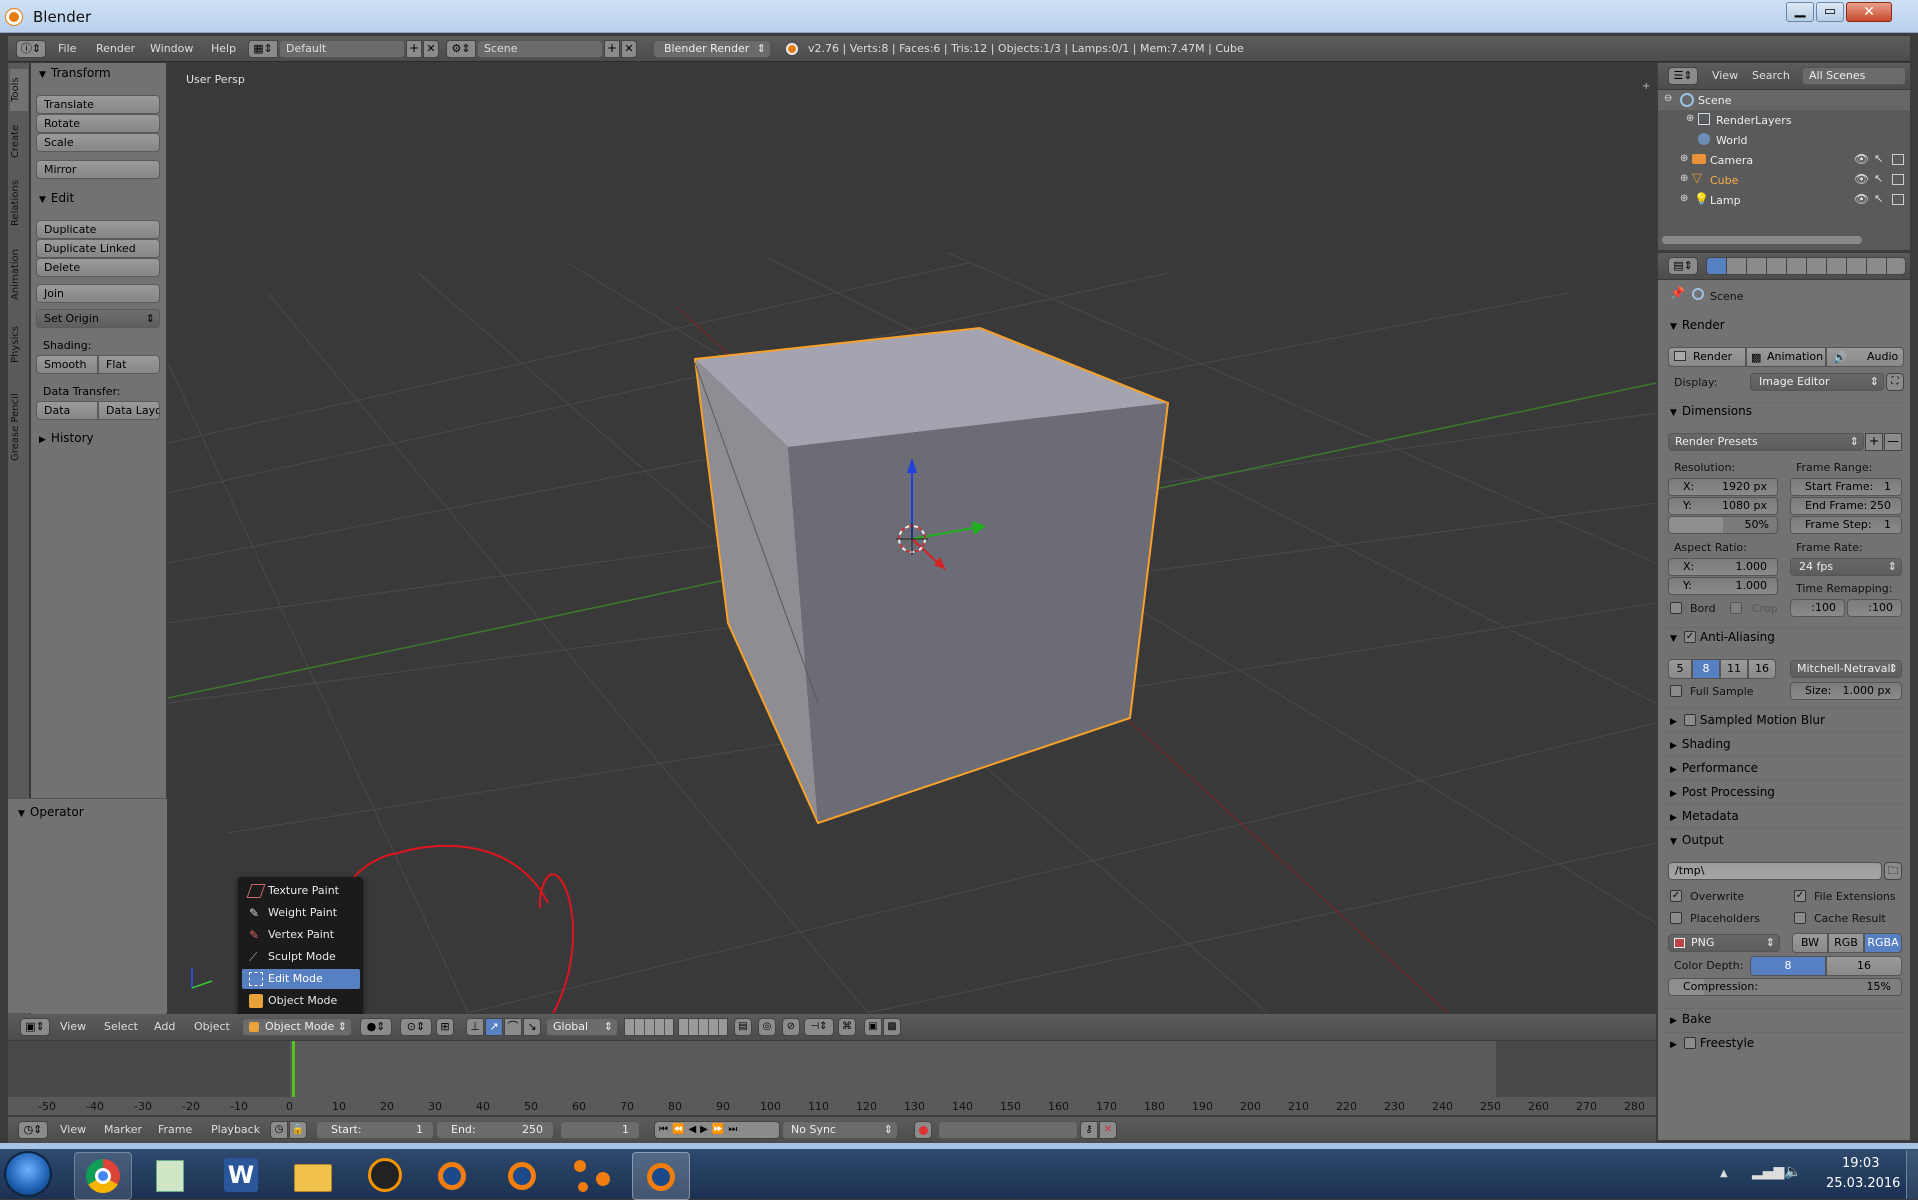 This screenshot has width=1918, height=1200. What do you see at coordinates (832, 1078) in the screenshot?
I see `timeline-area` at bounding box center [832, 1078].